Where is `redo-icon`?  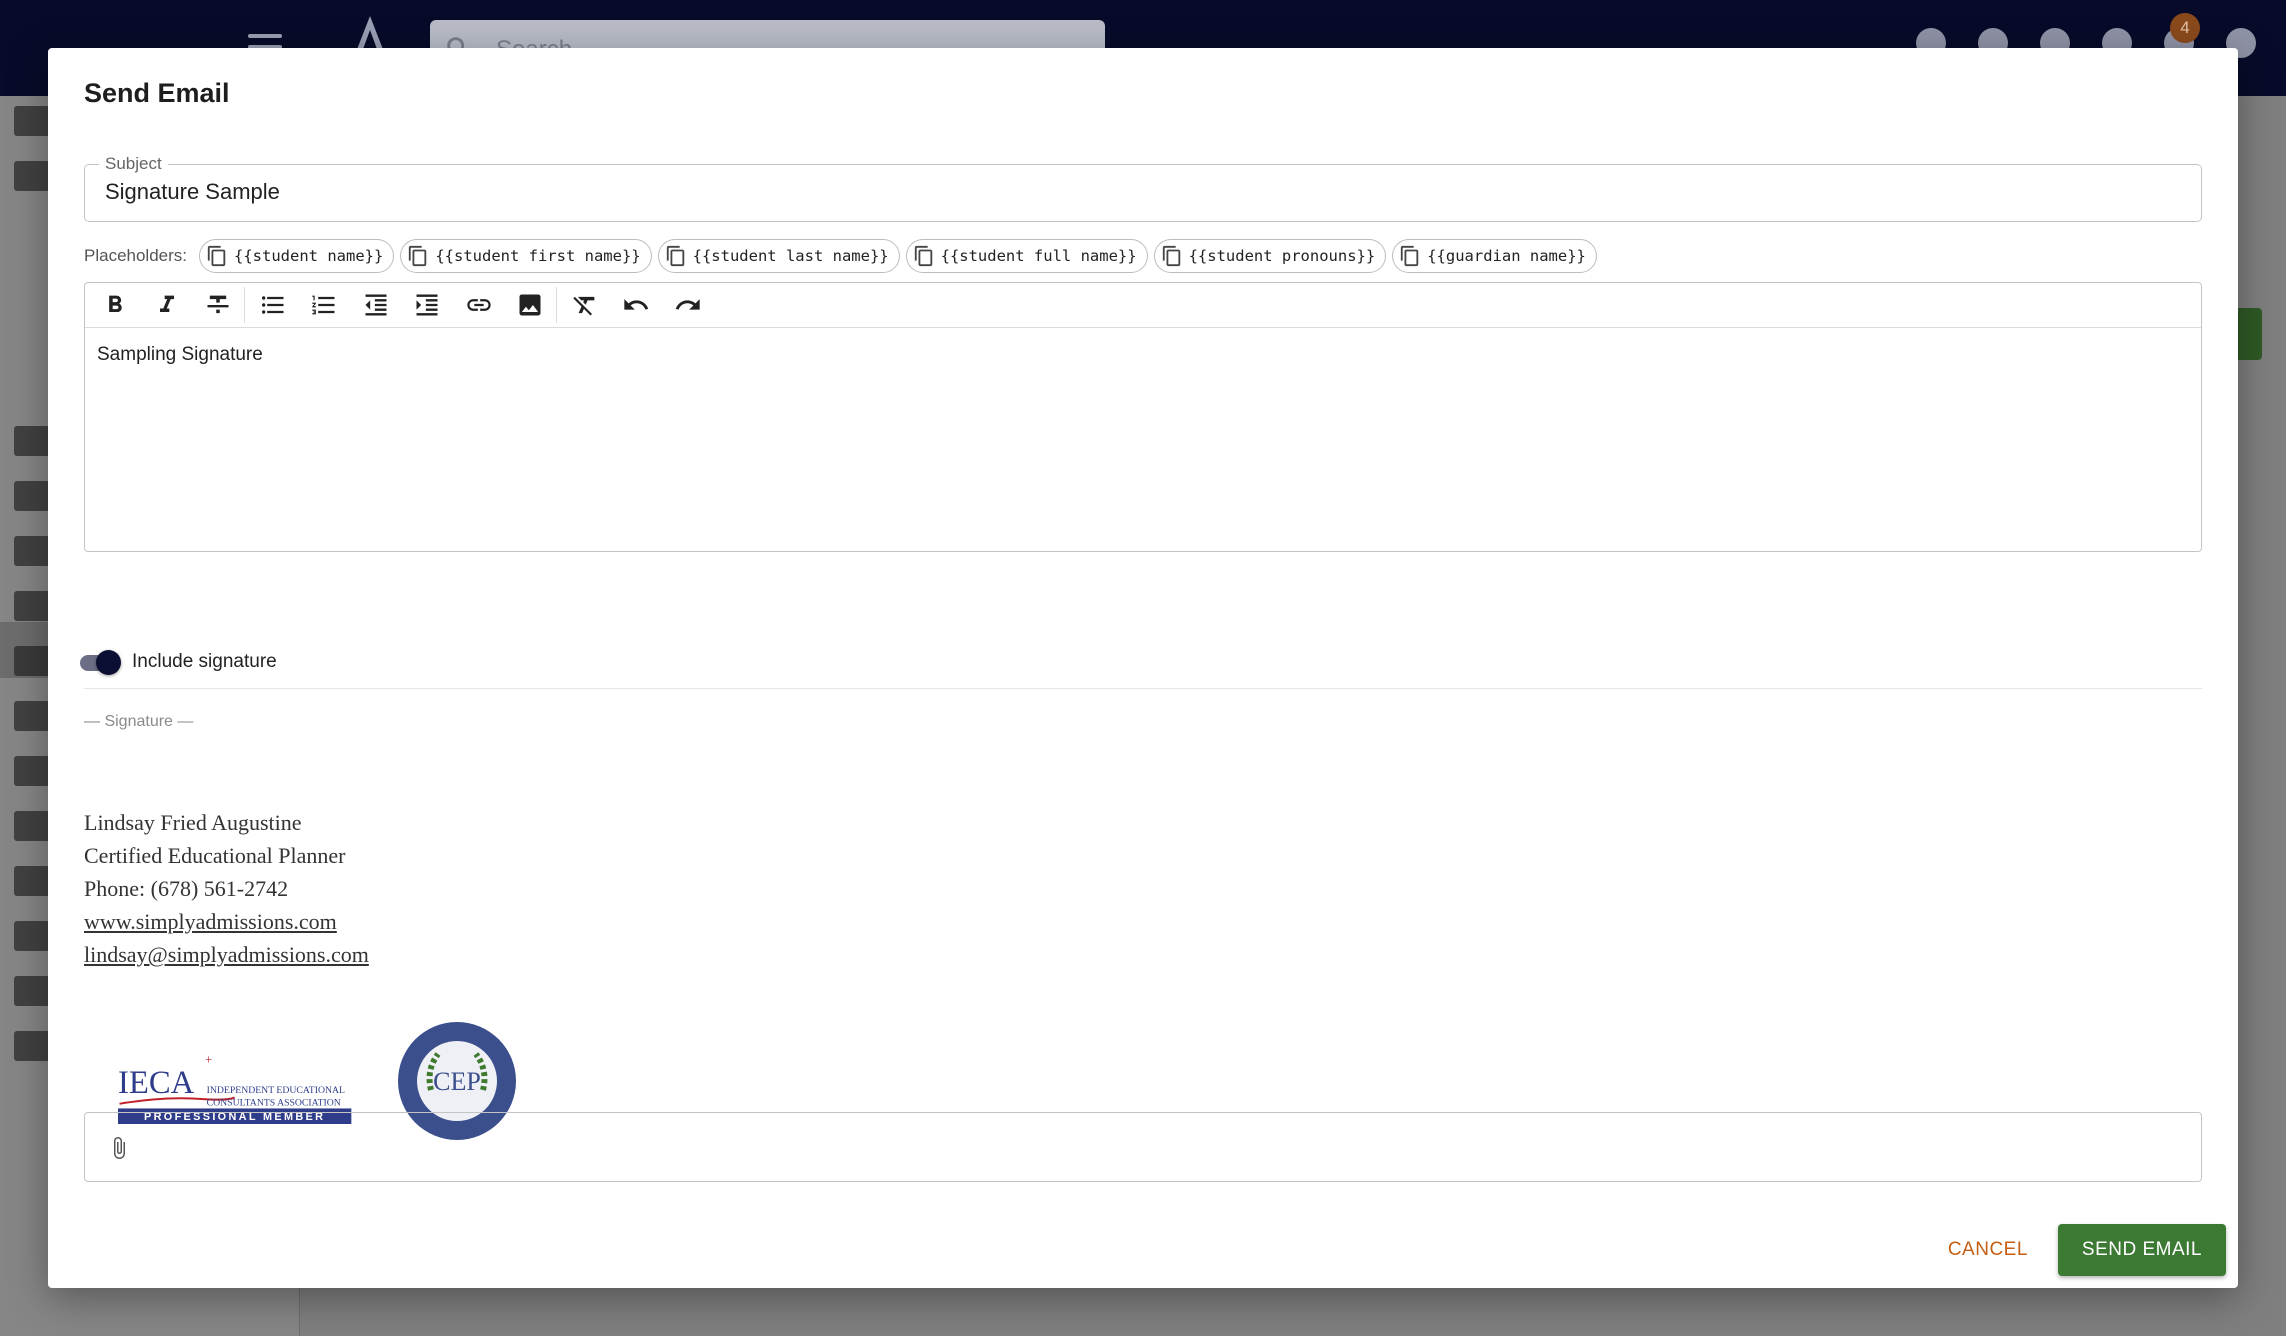
redo-icon is located at coordinates (687, 304).